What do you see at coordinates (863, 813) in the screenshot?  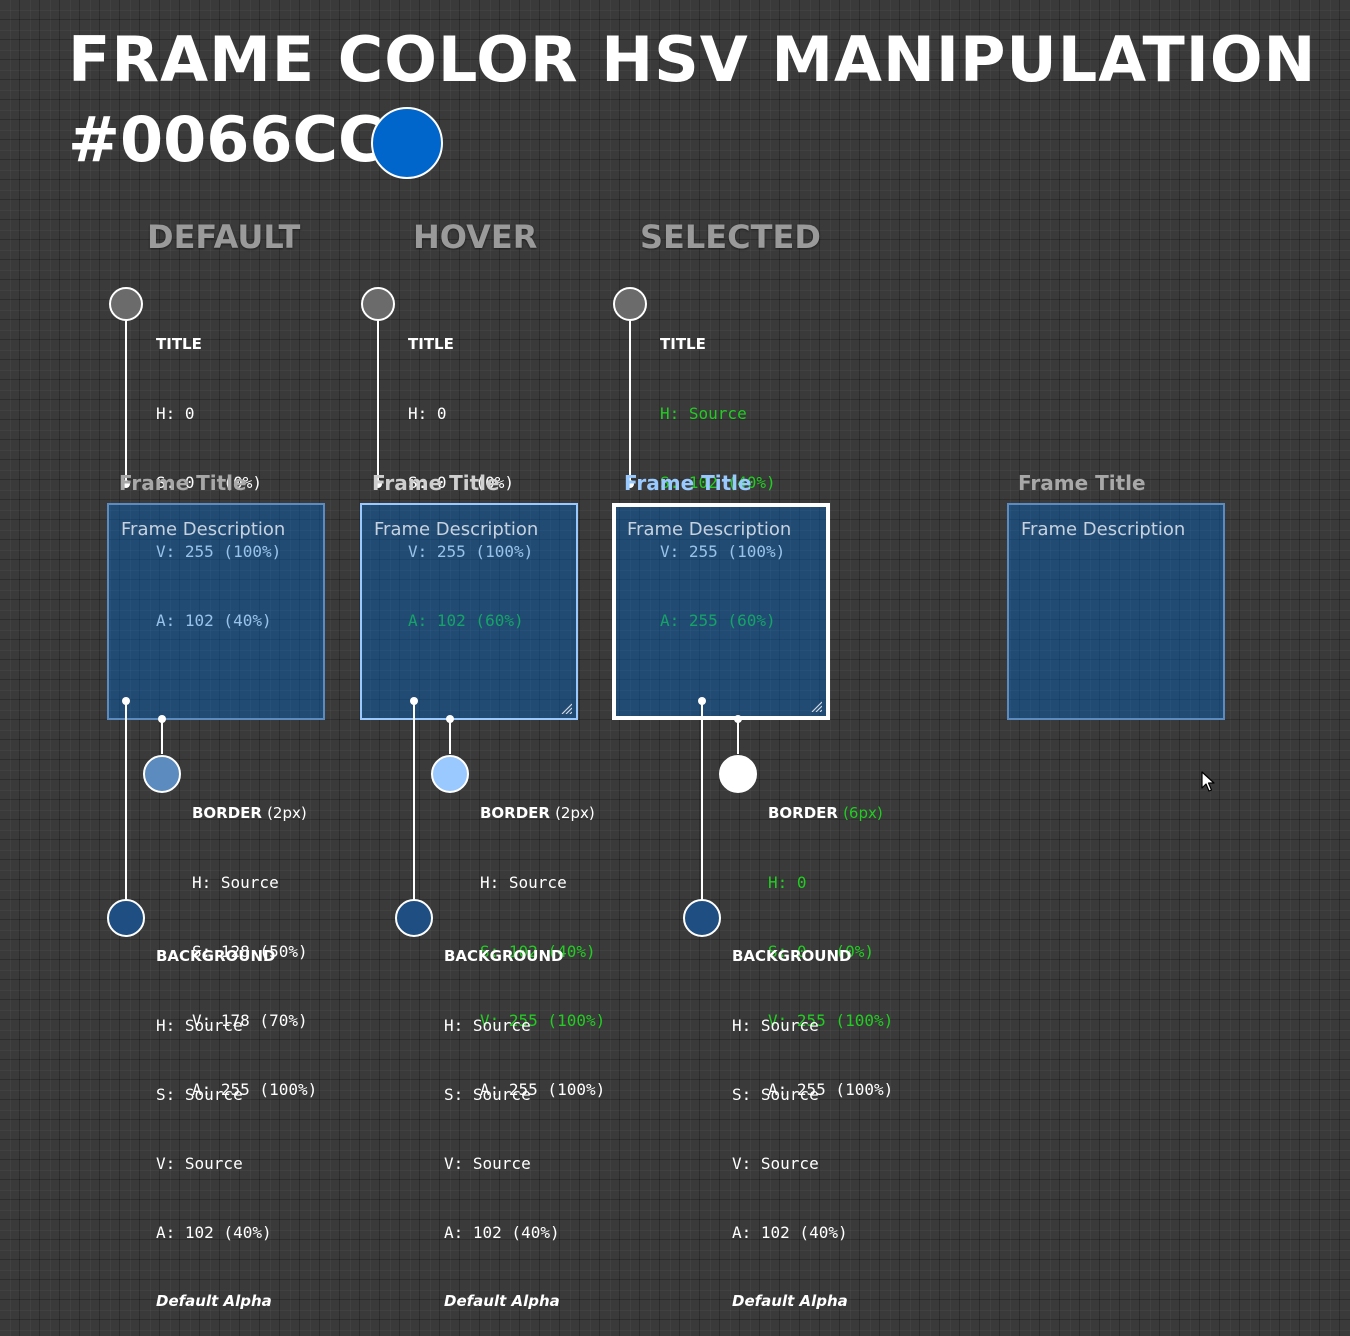 I see `spec-px: (6px)` at bounding box center [863, 813].